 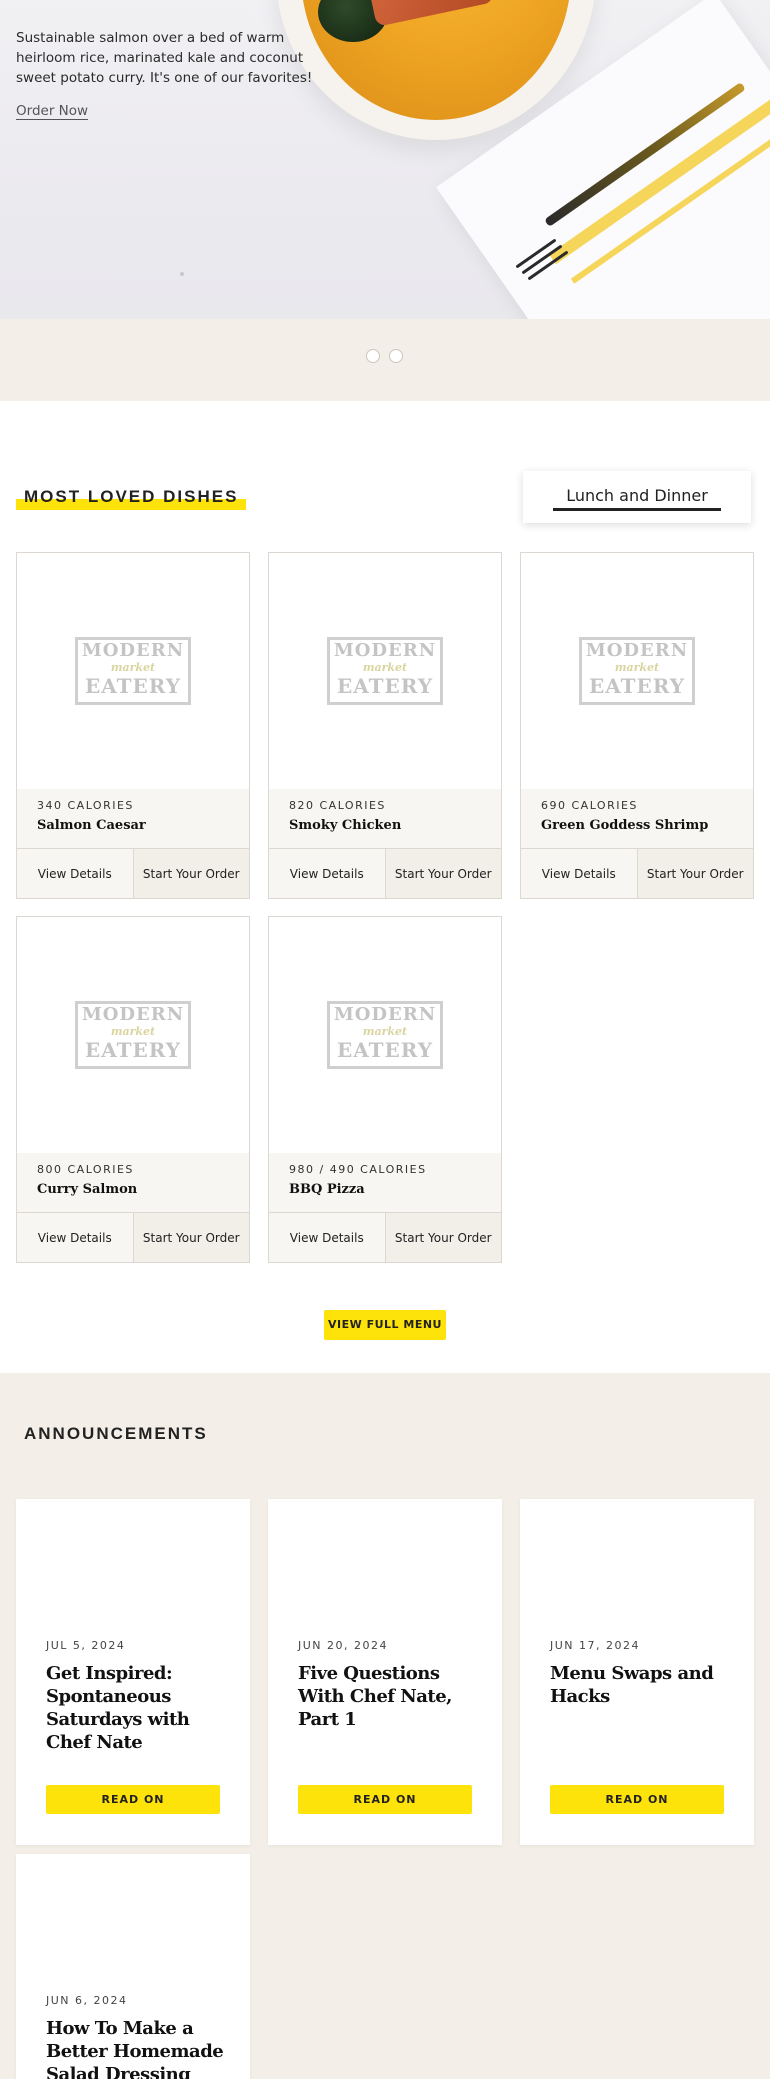 I want to click on dish-calories: 980 / 490 CALORIES, so click(x=358, y=1169).